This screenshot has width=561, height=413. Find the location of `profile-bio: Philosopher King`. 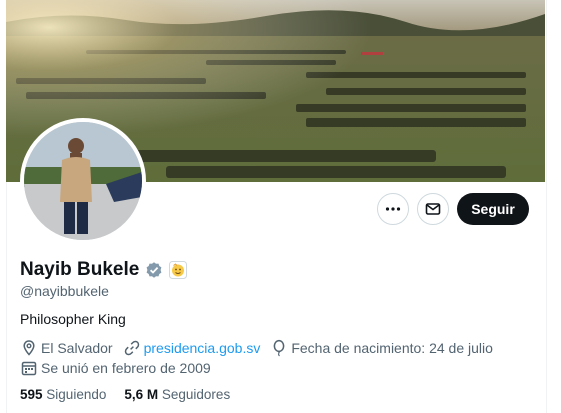

profile-bio: Philosopher King is located at coordinates (73, 319).